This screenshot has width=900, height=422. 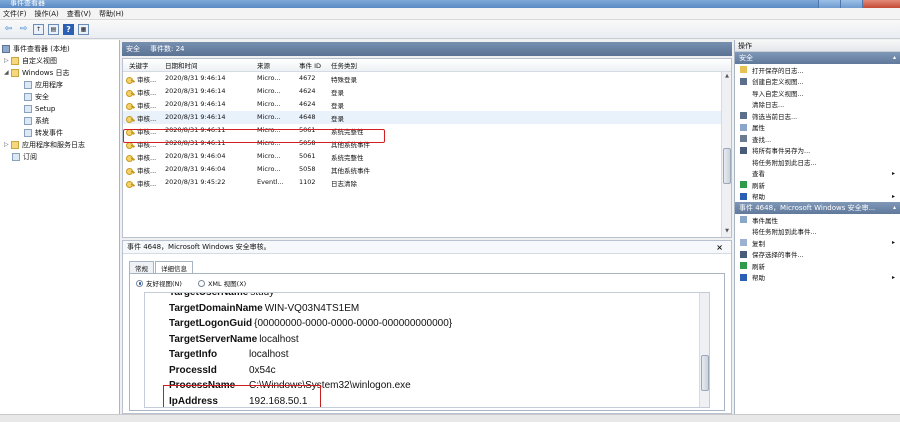 What do you see at coordinates (829, 4) in the screenshot?
I see `minimize-button` at bounding box center [829, 4].